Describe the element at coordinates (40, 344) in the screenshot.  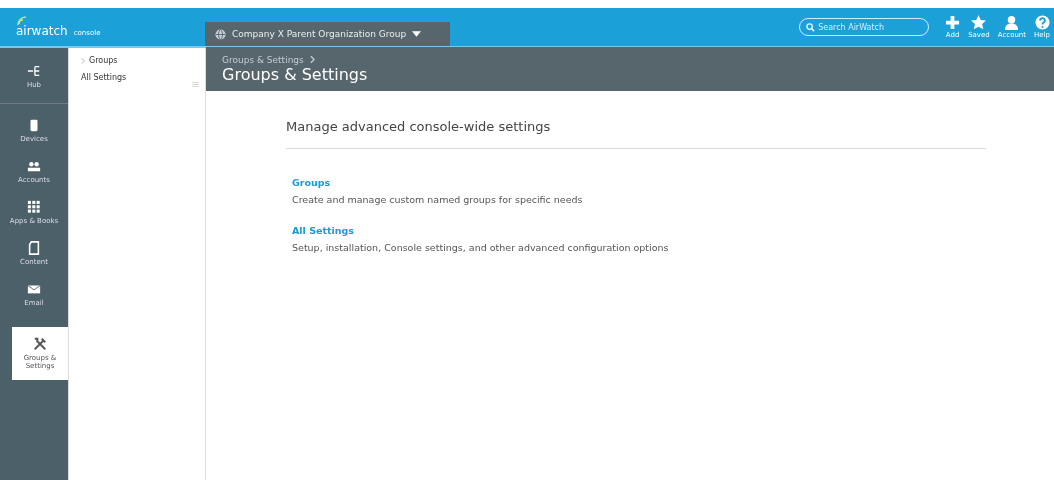
I see `tools-icon` at that location.